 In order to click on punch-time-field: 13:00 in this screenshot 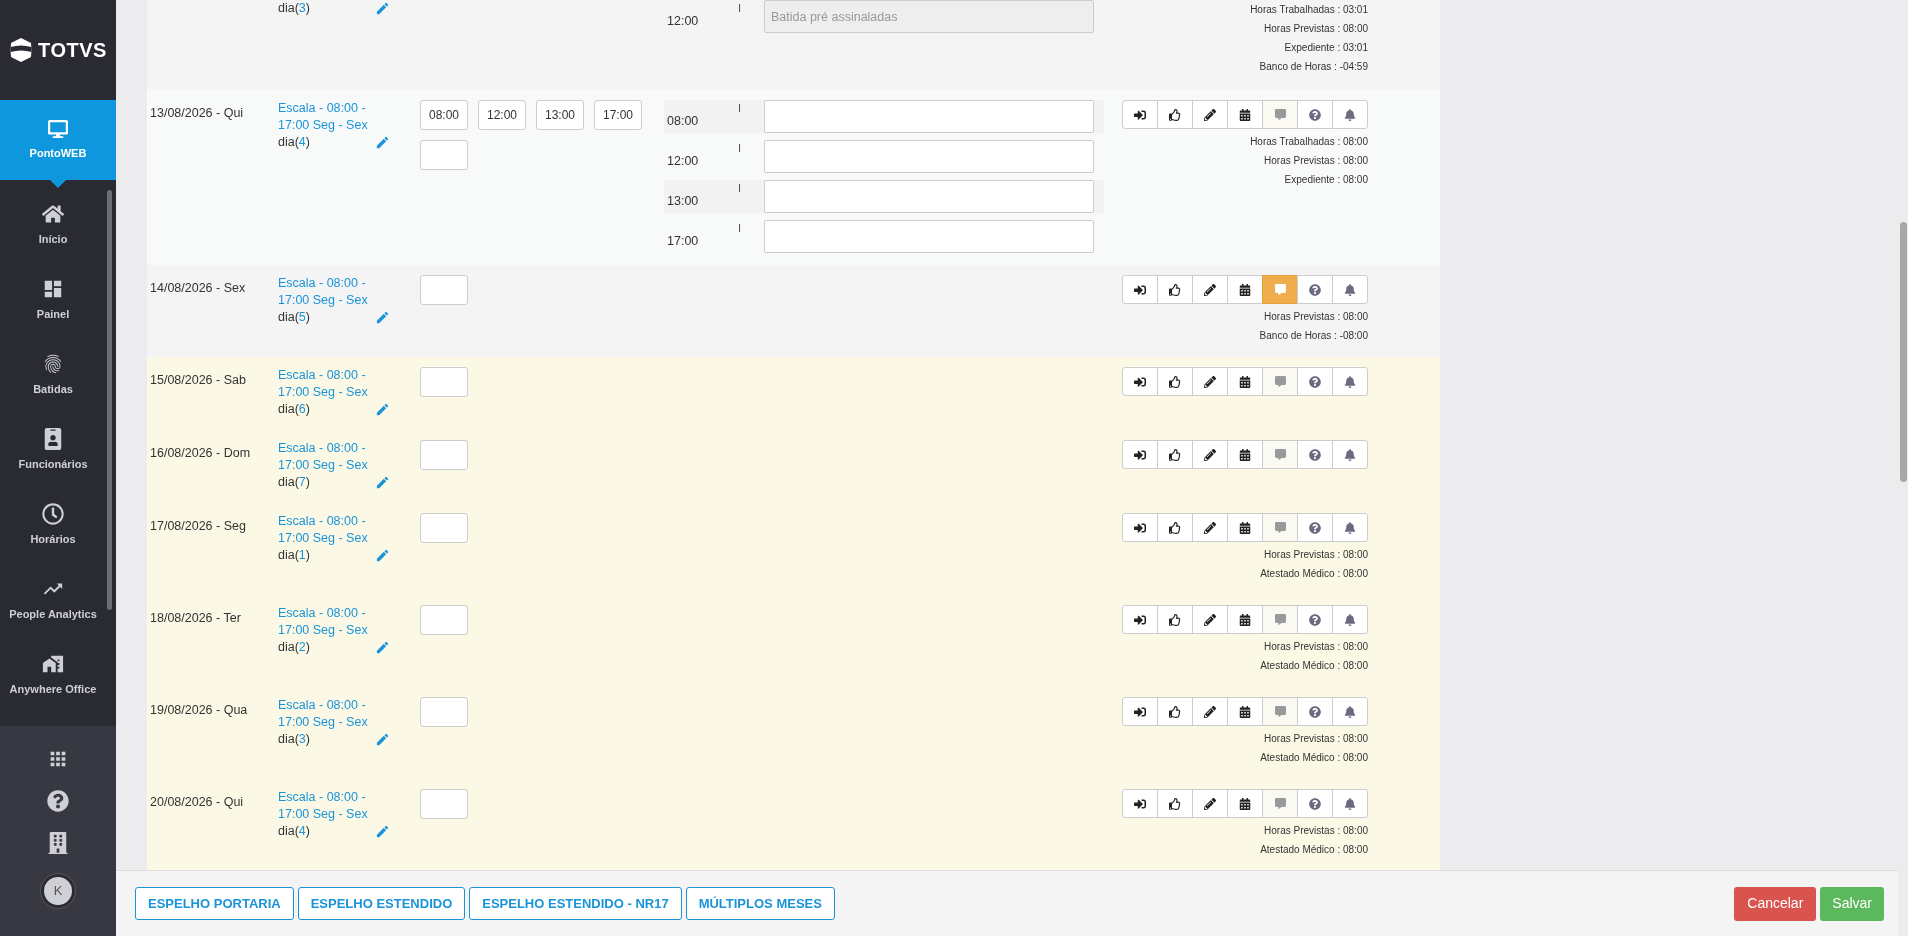, I will do `click(560, 115)`.